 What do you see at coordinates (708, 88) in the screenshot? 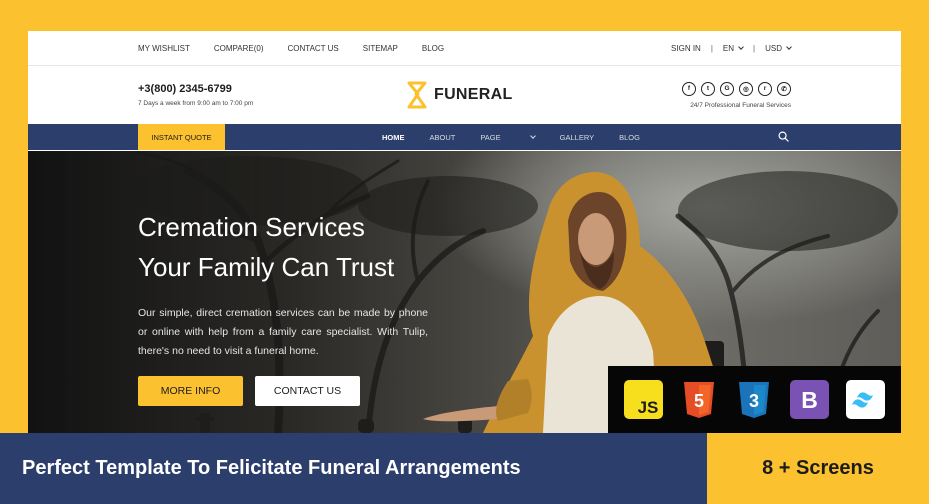
I see `twitter-icon: t` at bounding box center [708, 88].